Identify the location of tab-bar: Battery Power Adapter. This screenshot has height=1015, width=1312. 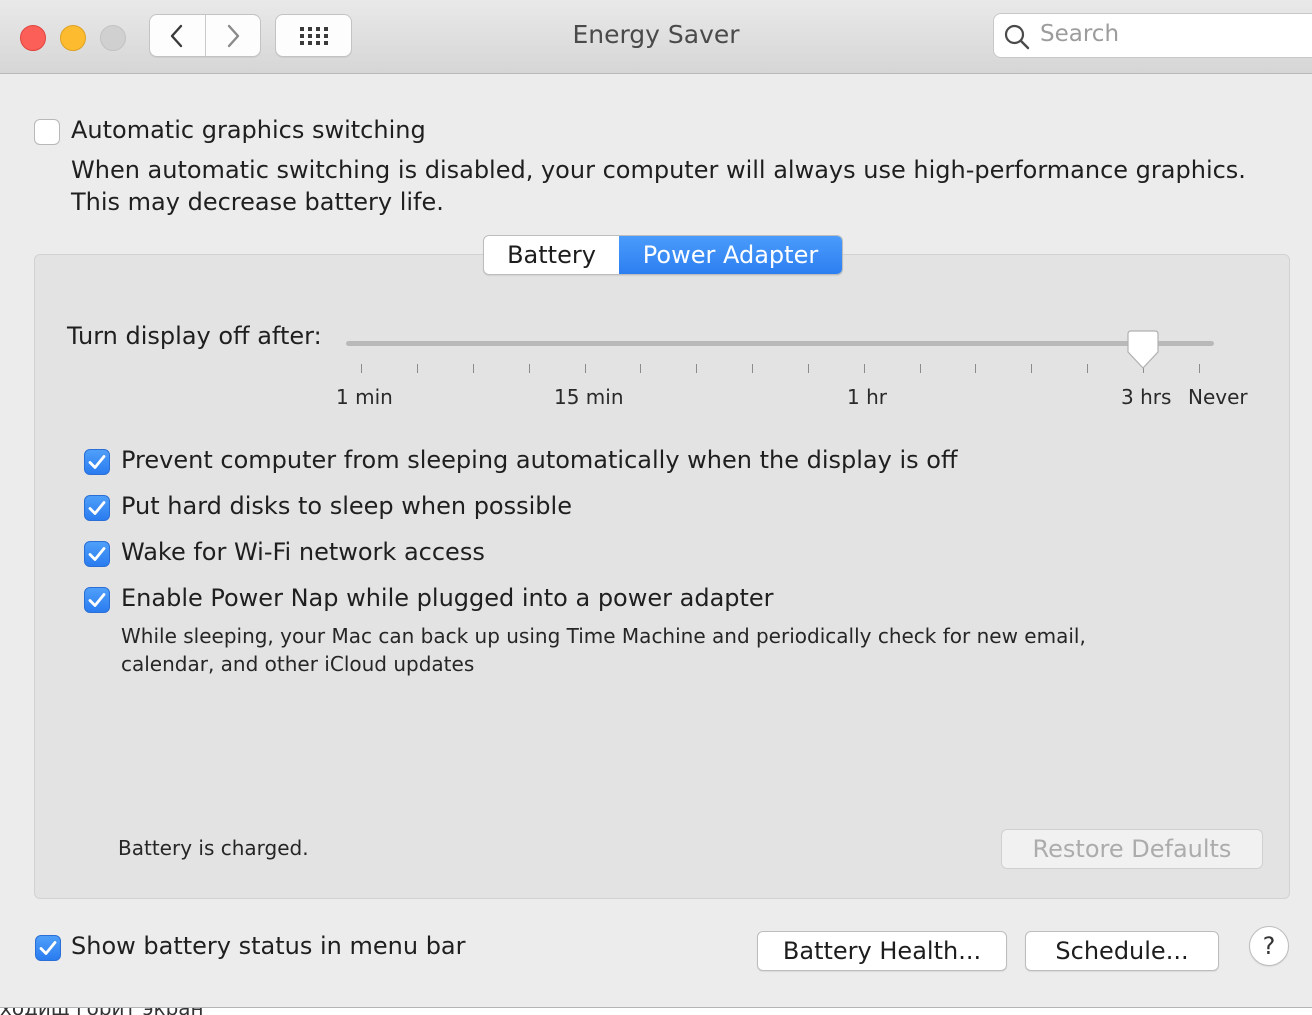
(663, 255).